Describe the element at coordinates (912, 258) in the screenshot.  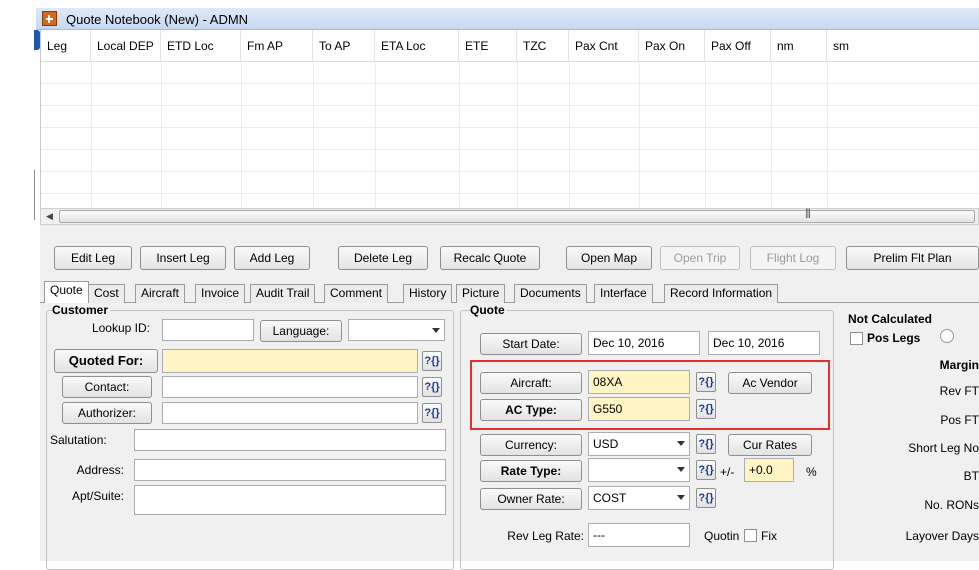
I see `prelim-flt-plan-button: Prelim Flt Plan` at that location.